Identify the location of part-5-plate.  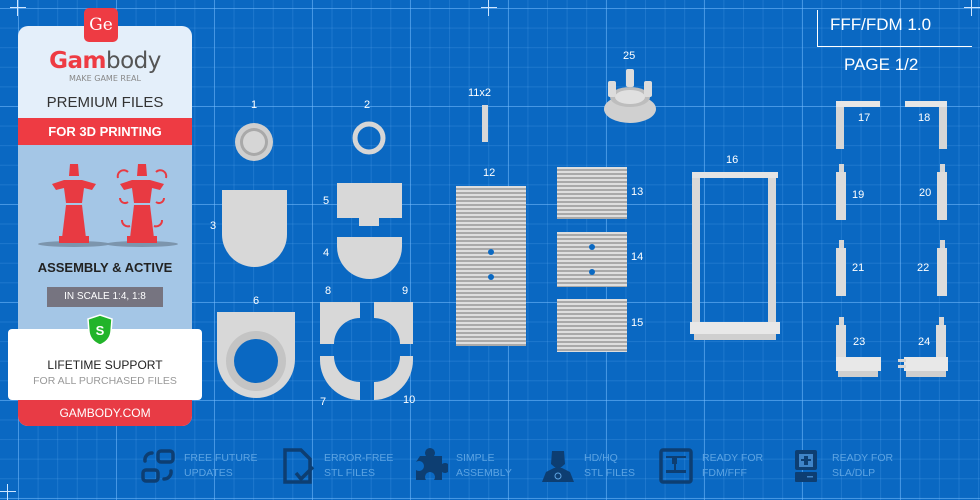
(369, 200).